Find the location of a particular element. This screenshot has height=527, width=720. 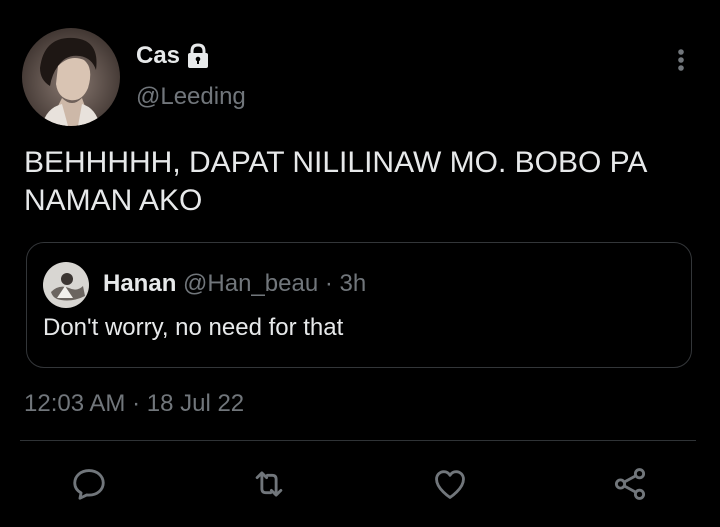

retweet-icon is located at coordinates (269, 484).